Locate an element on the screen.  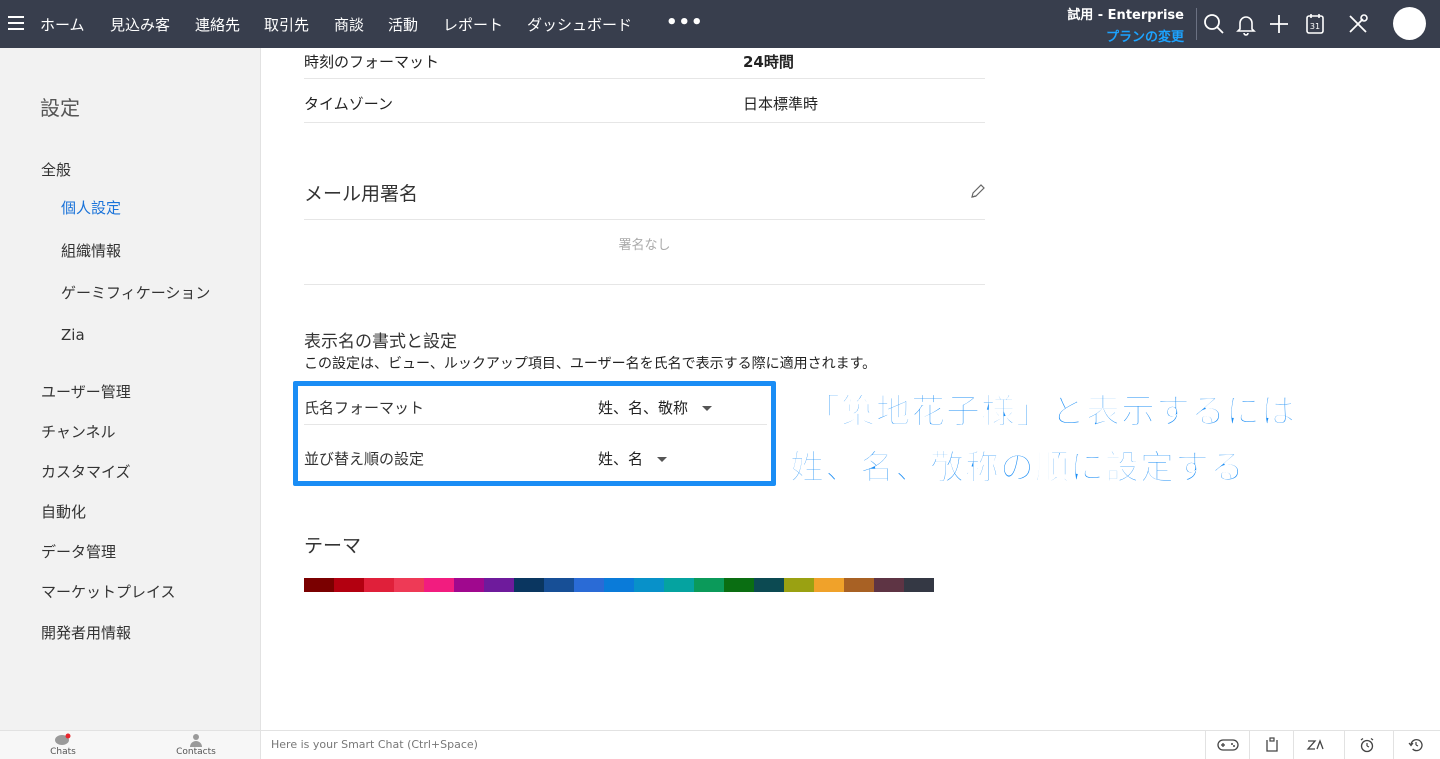
nav-item-deals: 商談 is located at coordinates (349, 24).